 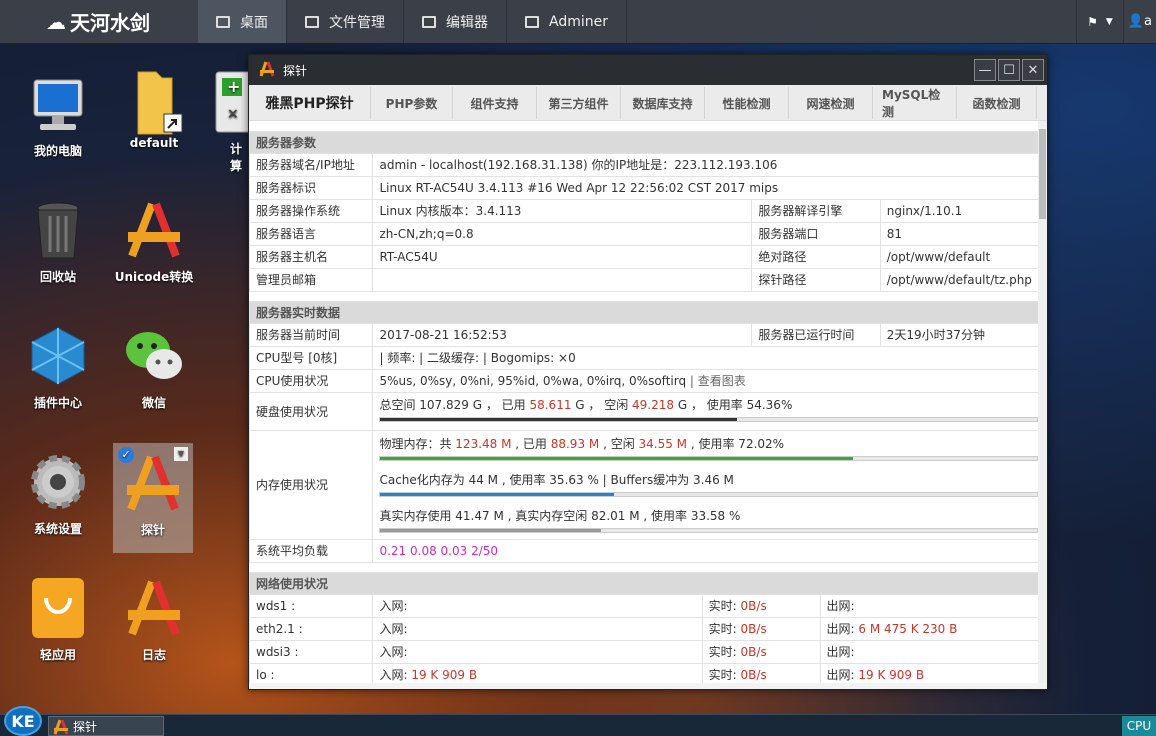 What do you see at coordinates (891, 675) in the screenshot?
I see `out-value: 19 K 909 B` at bounding box center [891, 675].